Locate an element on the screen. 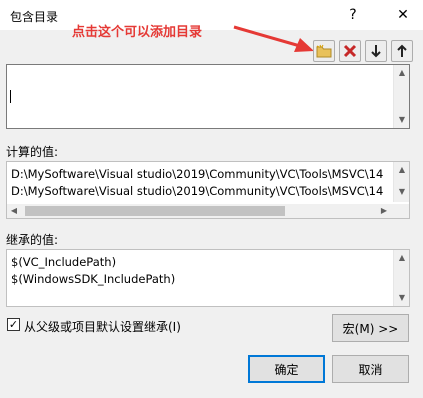  computed-label: 计算的值: is located at coordinates (32, 152).